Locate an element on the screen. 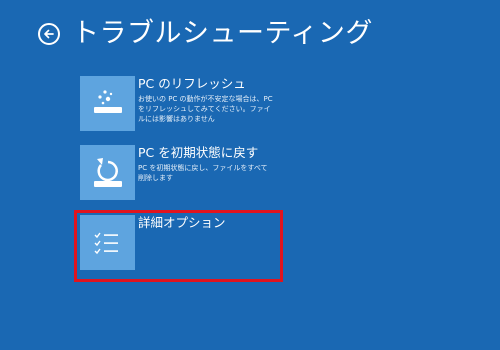 This screenshot has width=500, height=350. selection-highlight is located at coordinates (178, 246).